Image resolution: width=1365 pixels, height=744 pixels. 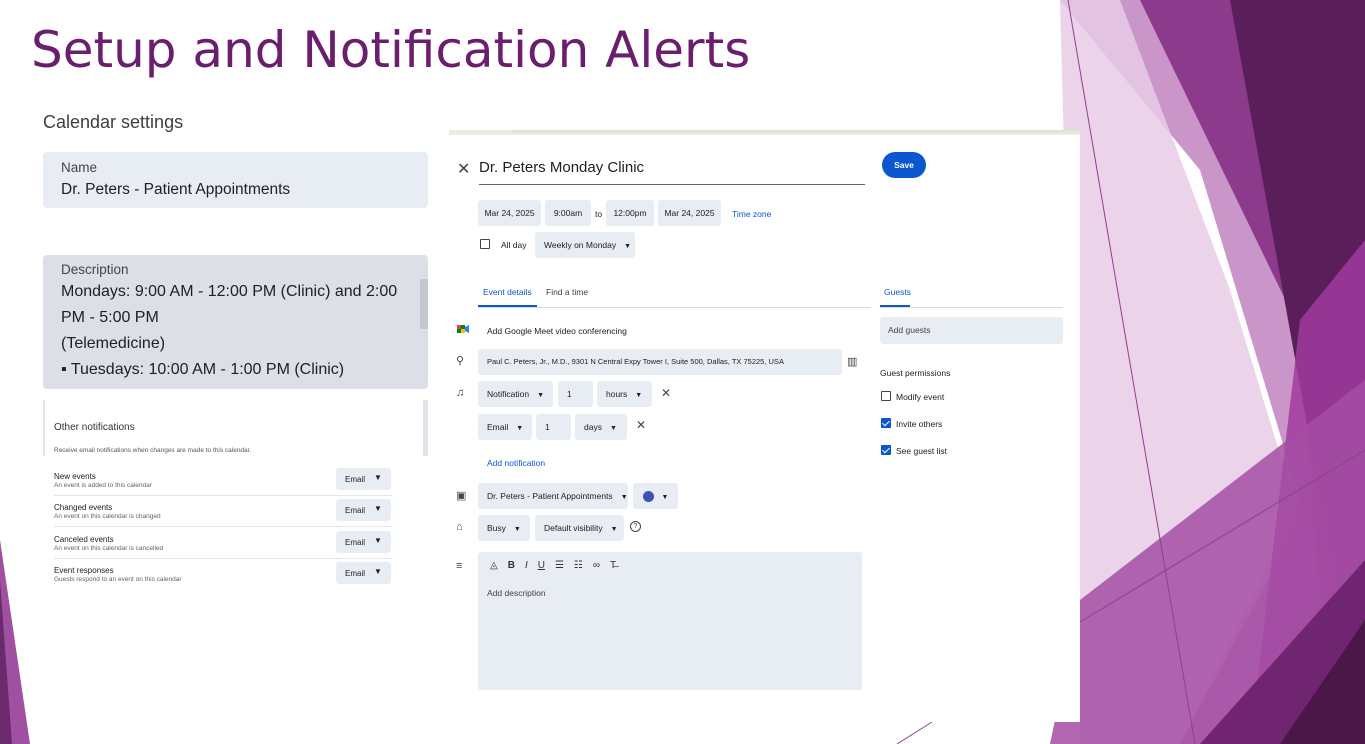 I want to click on repeat-select: Weekly on Monday ▼, so click(x=585, y=245).